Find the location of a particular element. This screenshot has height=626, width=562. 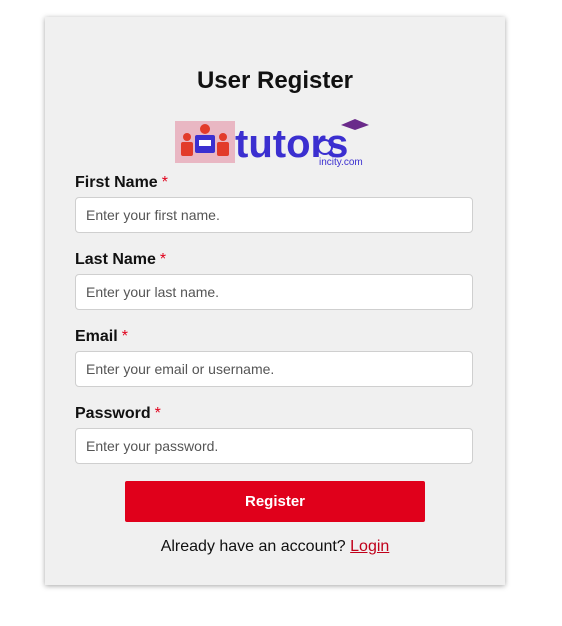

first-name-label: First Name * is located at coordinates (121, 182).